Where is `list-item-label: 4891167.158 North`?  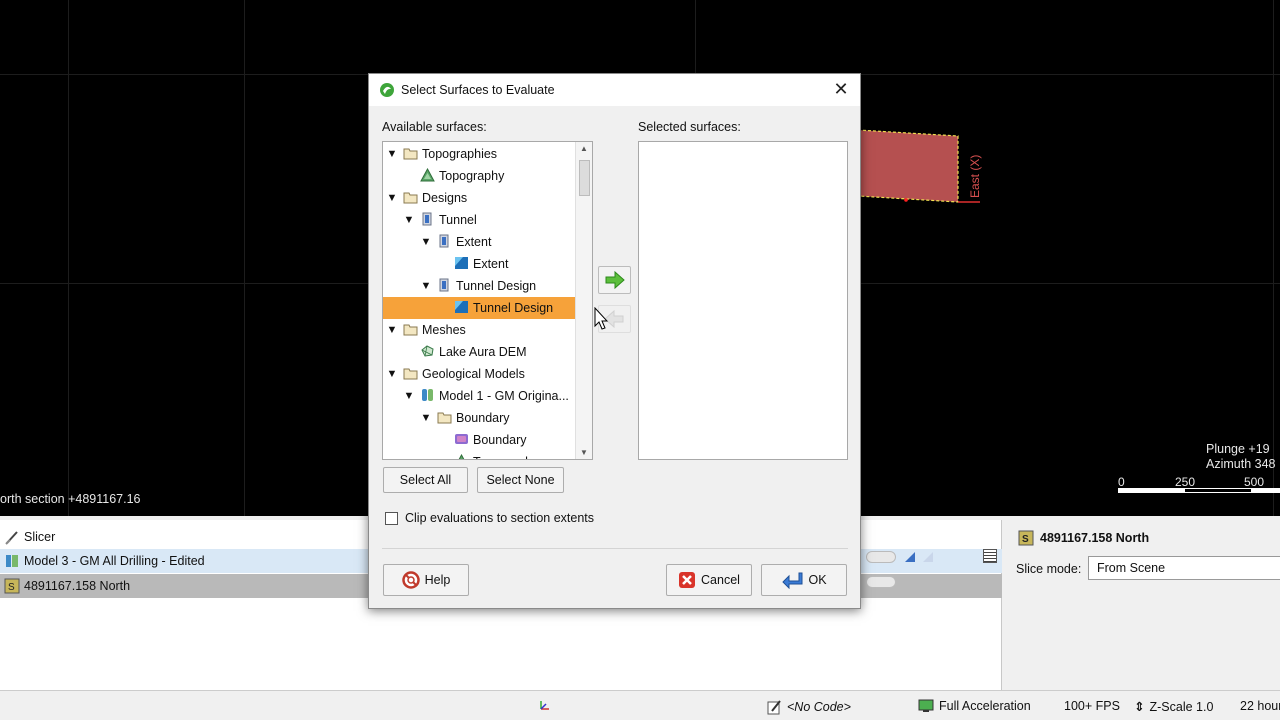 list-item-label: 4891167.158 North is located at coordinates (77, 586).